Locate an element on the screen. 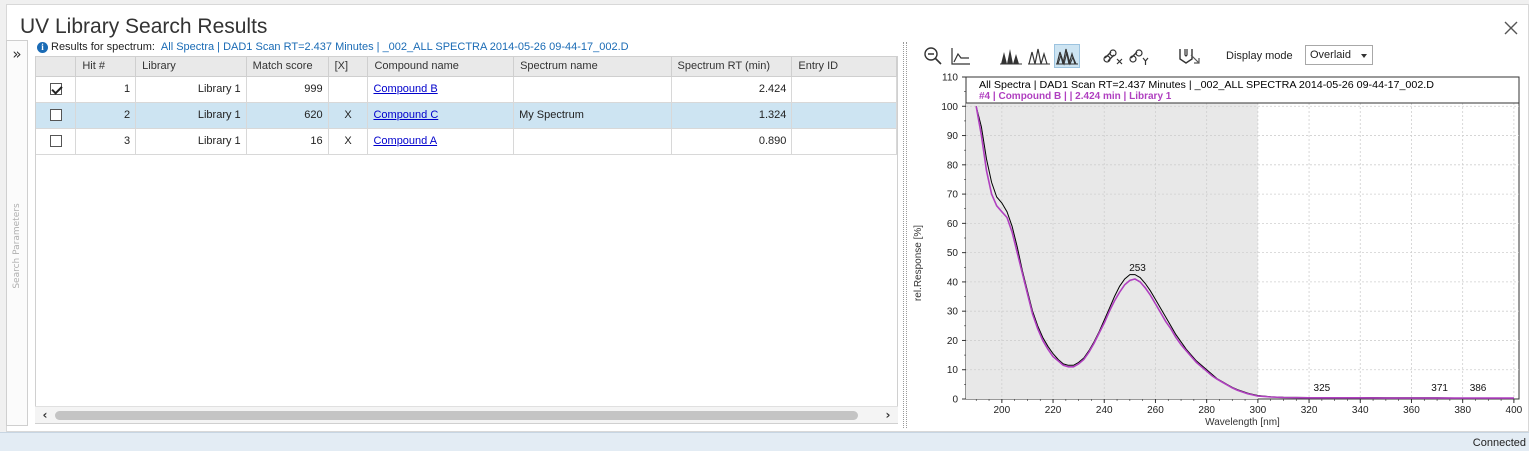 The height and width of the screenshot is (451, 1529). display-mode-label: Display mode is located at coordinates (1259, 56).